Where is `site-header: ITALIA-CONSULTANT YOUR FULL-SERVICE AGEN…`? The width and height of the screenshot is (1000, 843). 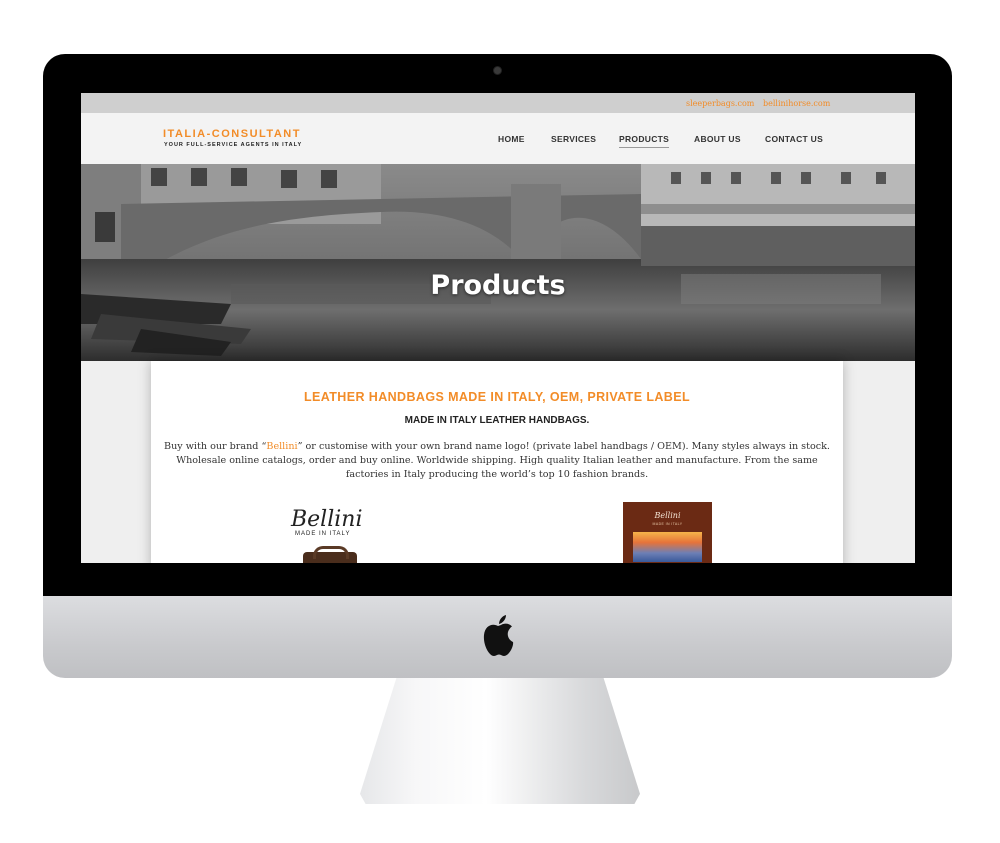
site-header: ITALIA-CONSULTANT YOUR FULL-SERVICE AGEN… is located at coordinates (498, 138).